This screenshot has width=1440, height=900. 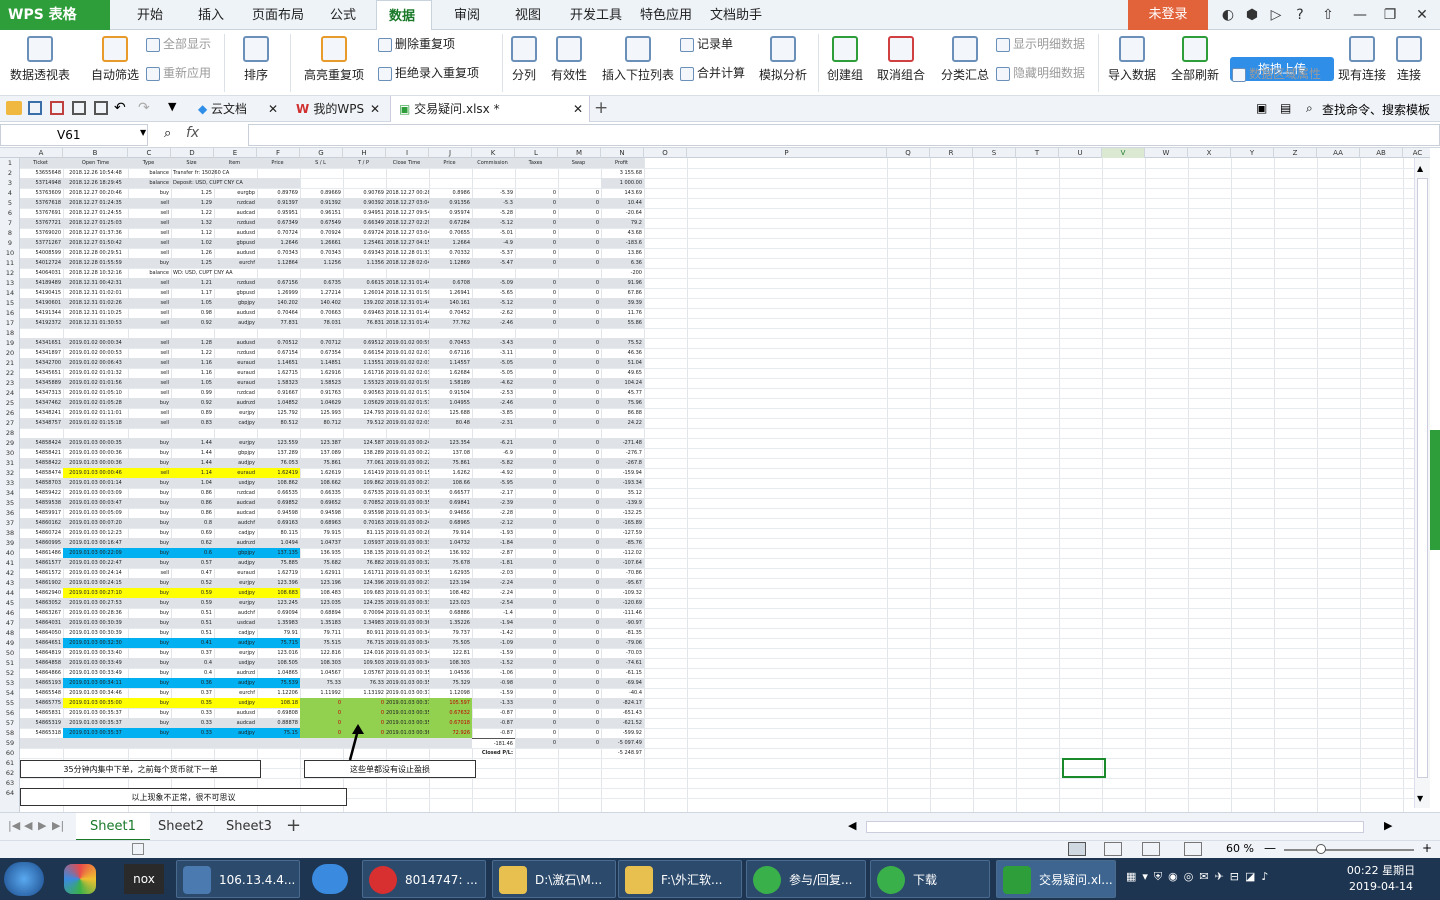 What do you see at coordinates (364, 543) in the screenshot?
I see `cell: 1.05937` at bounding box center [364, 543].